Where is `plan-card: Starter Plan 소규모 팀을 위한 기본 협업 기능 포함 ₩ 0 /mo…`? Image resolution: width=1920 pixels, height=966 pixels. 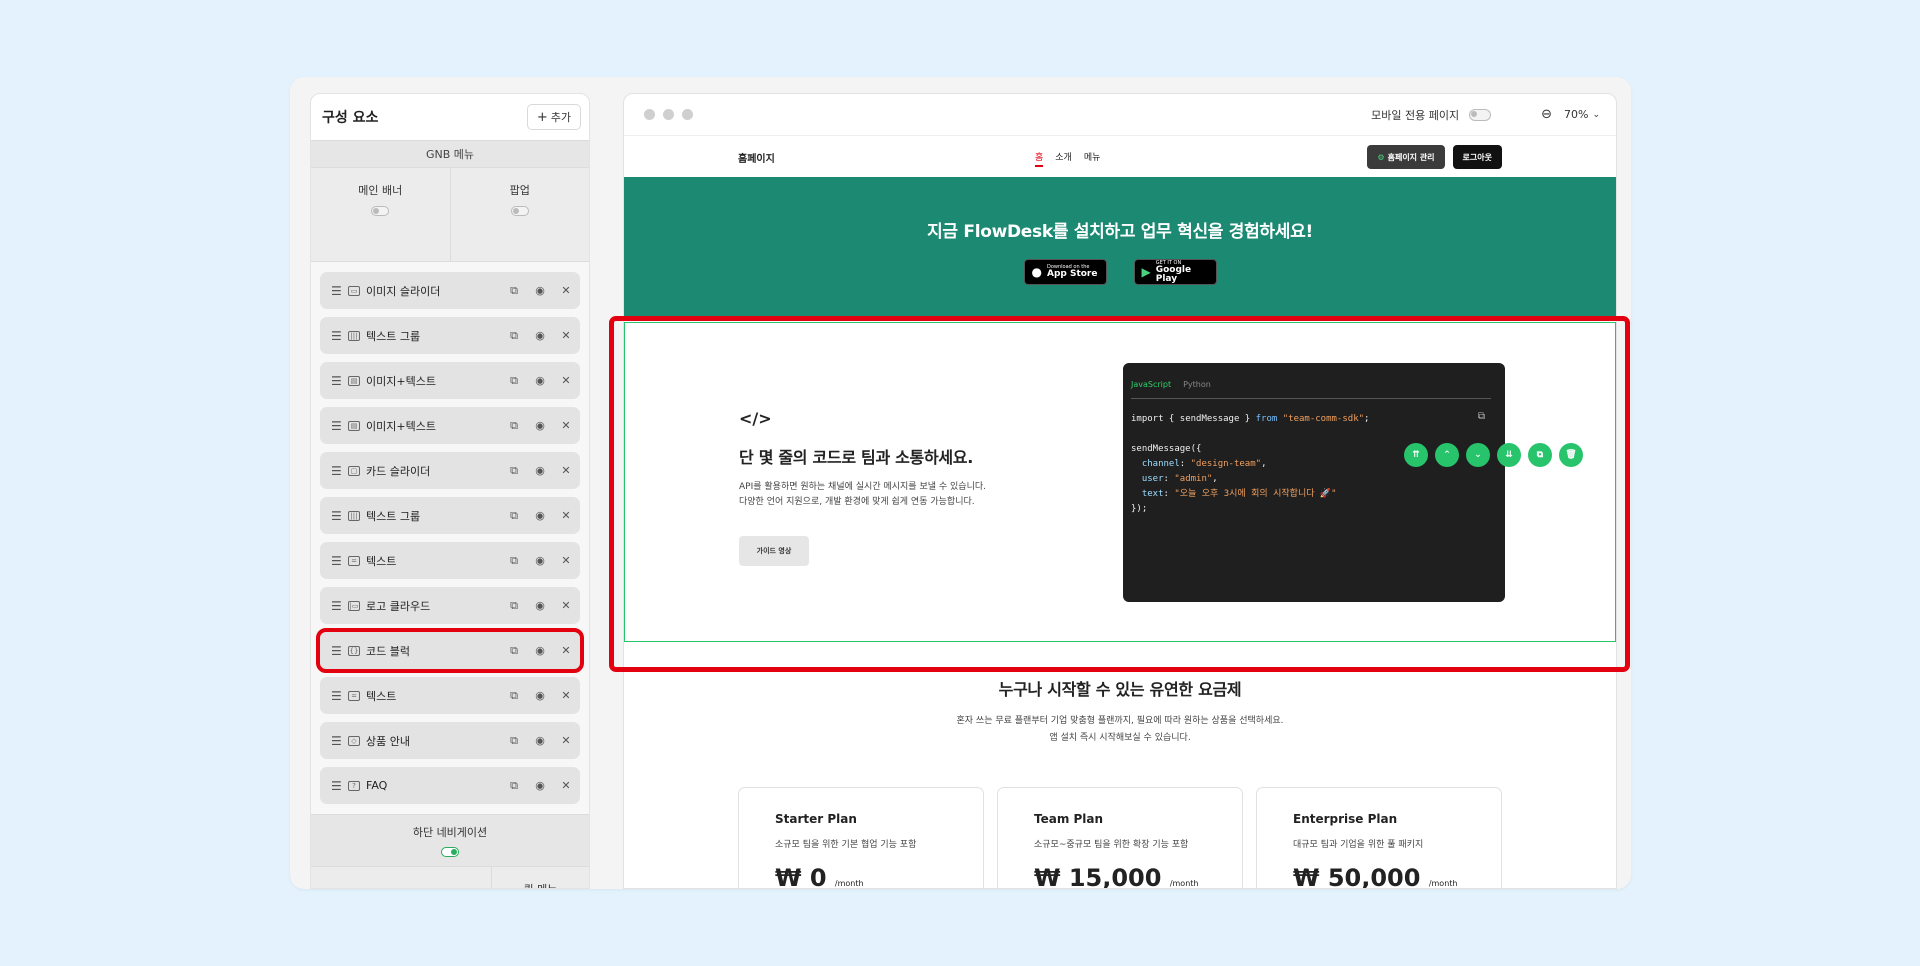
plan-card: Starter Plan 소규모 팀을 위한 기본 협업 기능 포함 ₩ 0 /mo… is located at coordinates (861, 837).